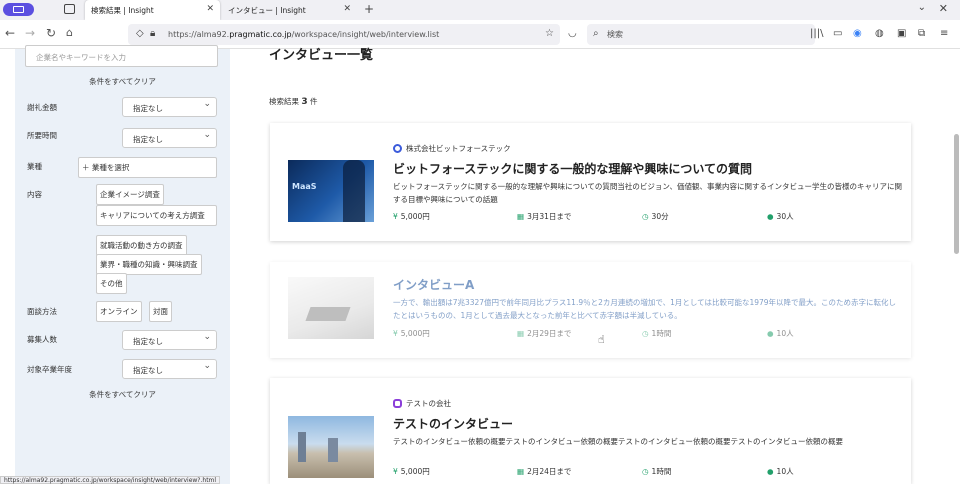  What do you see at coordinates (944, 33) in the screenshot?
I see `menu-icon: ≡` at bounding box center [944, 33].